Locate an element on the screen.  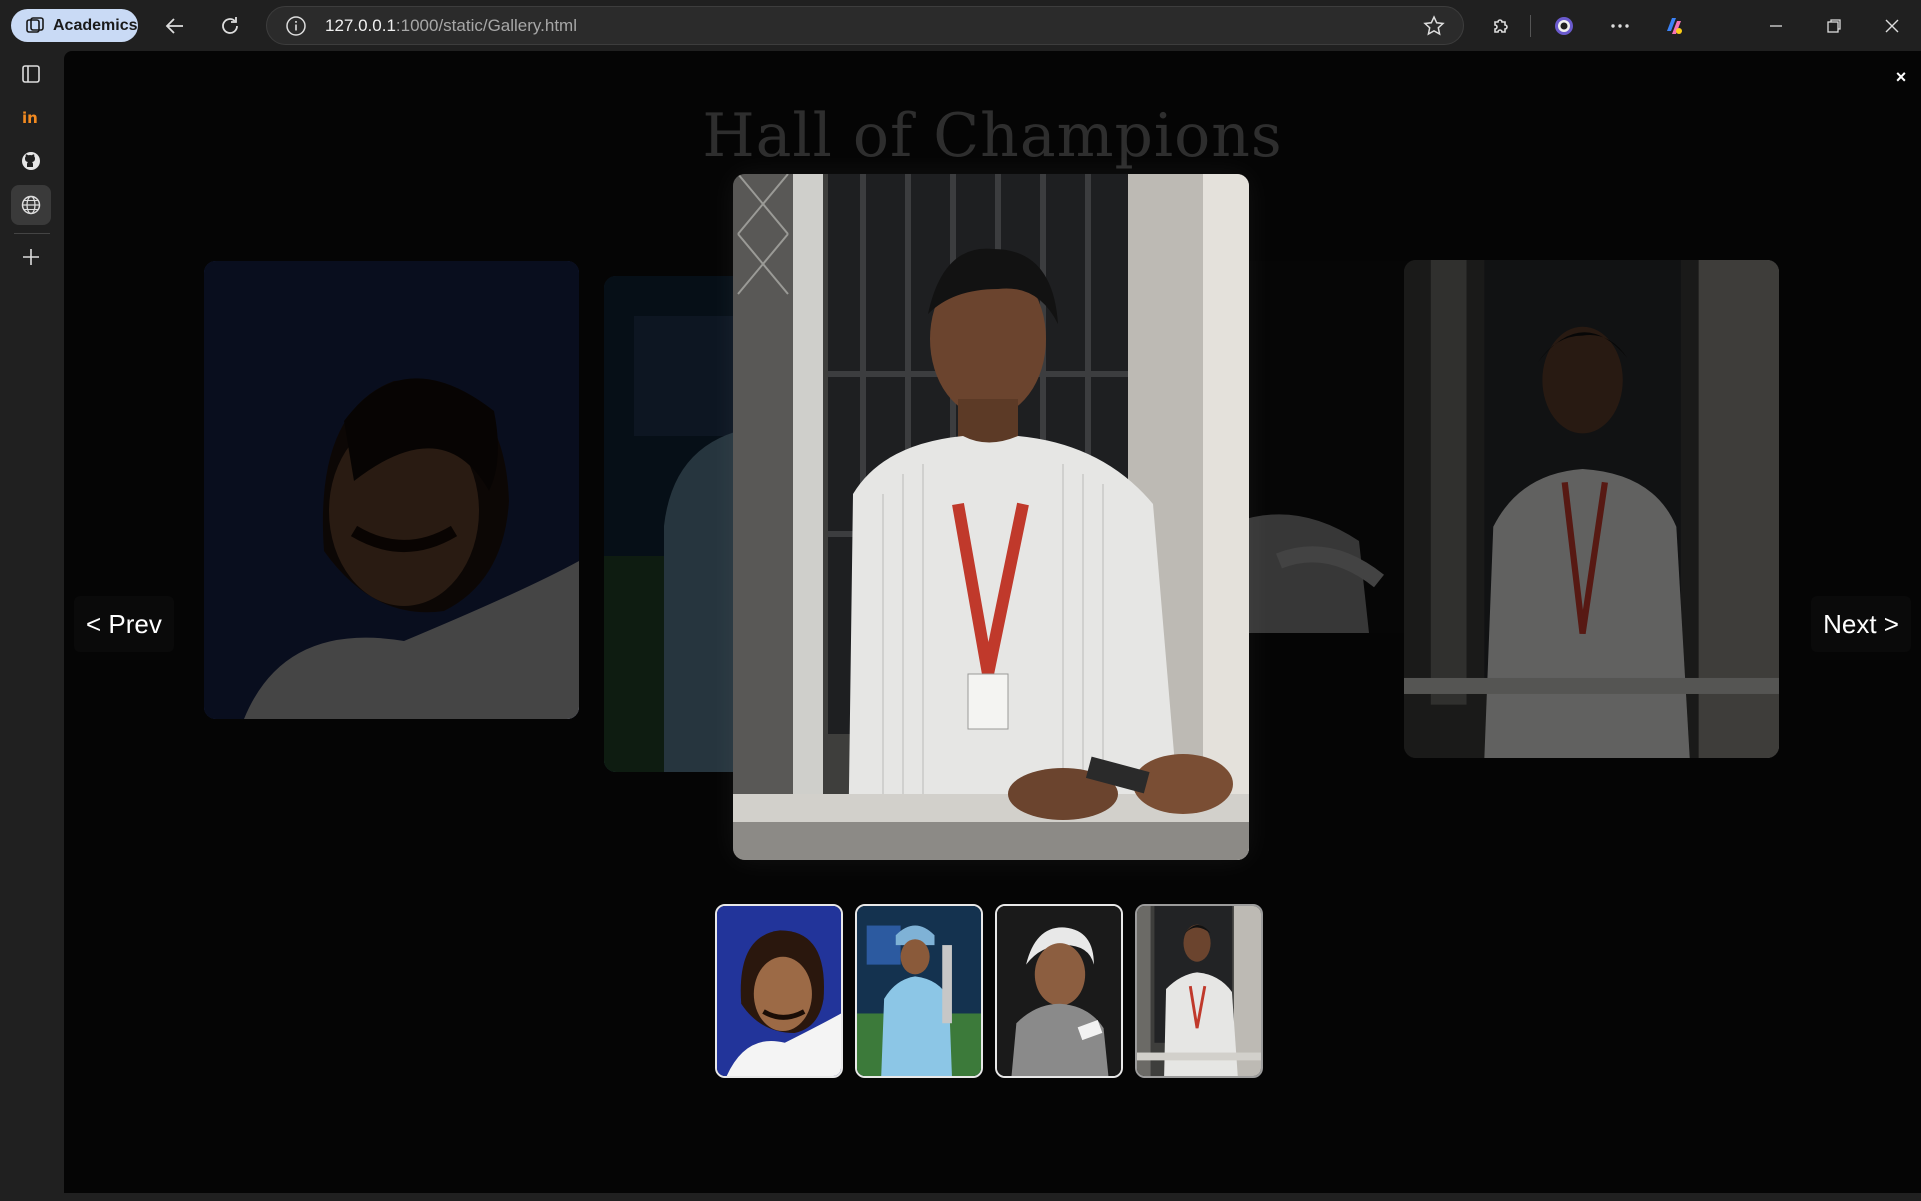
plus-icon is located at coordinates (31, 257).